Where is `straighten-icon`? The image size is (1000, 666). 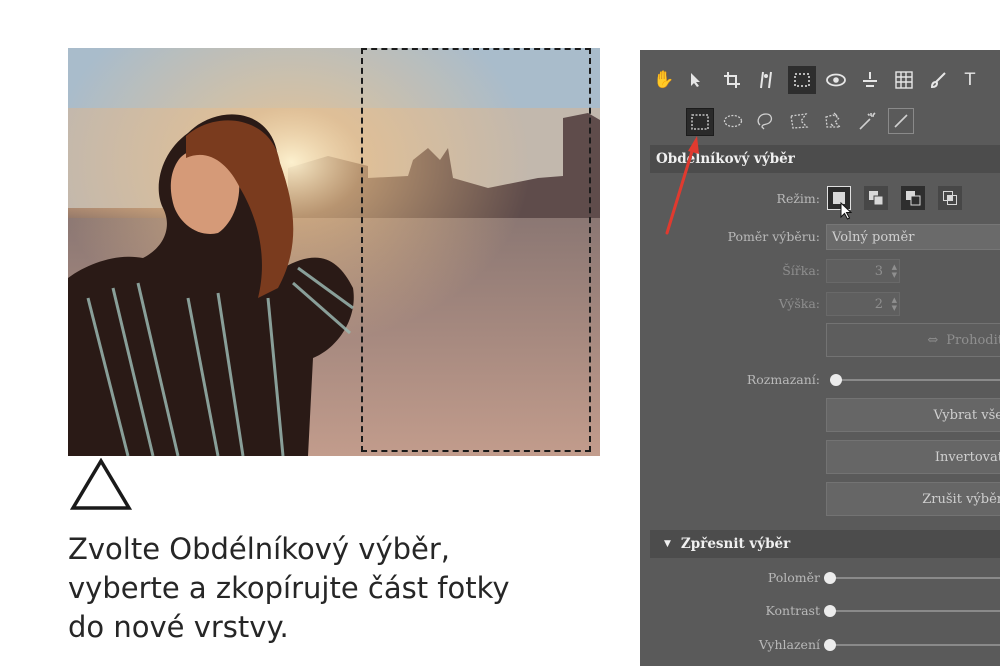
straighten-icon is located at coordinates (766, 80).